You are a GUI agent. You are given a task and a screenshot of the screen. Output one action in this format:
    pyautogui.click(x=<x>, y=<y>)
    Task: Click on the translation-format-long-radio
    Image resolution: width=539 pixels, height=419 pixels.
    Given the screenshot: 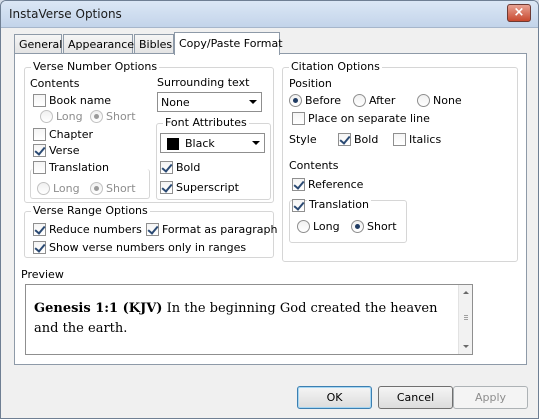 What is the action you would take?
    pyautogui.click(x=43, y=188)
    